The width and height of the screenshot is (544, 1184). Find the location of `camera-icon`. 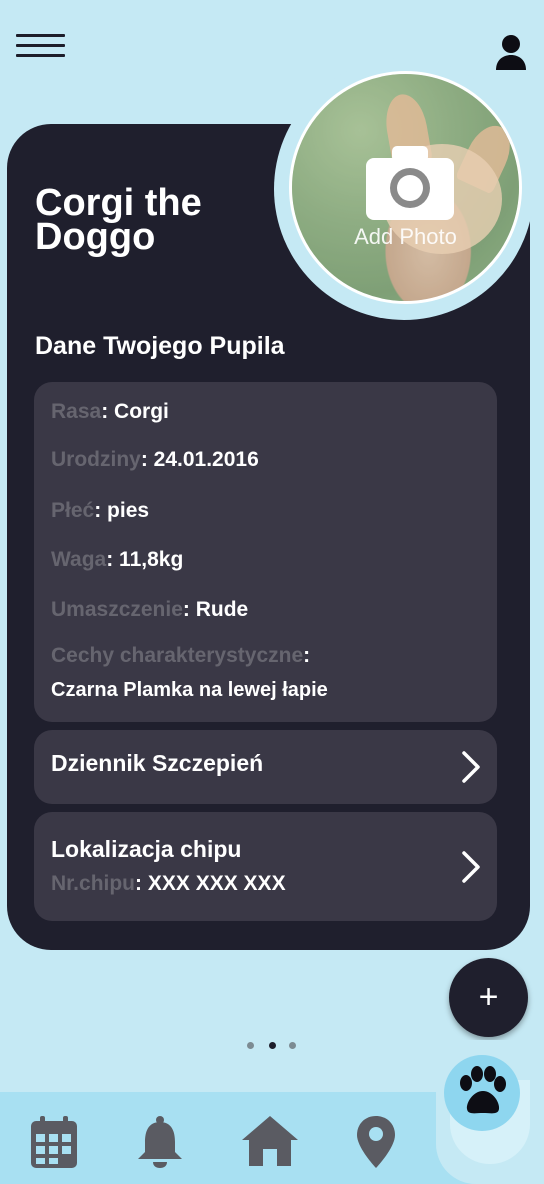

camera-icon is located at coordinates (410, 183).